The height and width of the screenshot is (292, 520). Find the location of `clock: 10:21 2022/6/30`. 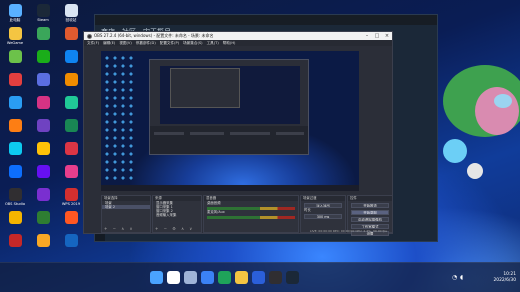

clock: 10:21 2022/6/30 is located at coordinates (499, 278).